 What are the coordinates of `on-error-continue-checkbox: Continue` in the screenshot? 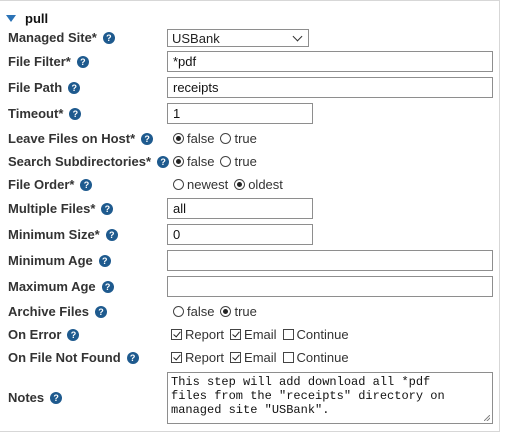 It's located at (315, 334).